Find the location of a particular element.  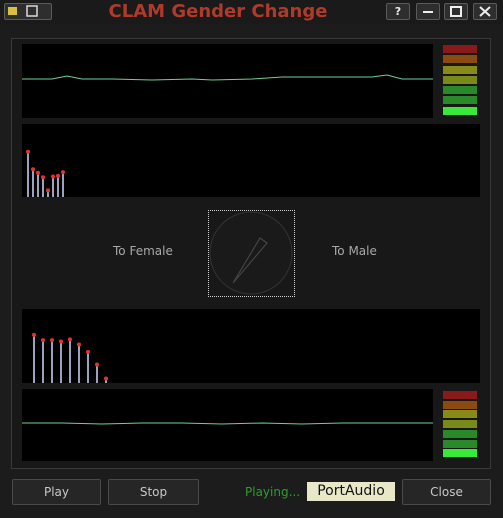

output-level-meter is located at coordinates (460, 425).